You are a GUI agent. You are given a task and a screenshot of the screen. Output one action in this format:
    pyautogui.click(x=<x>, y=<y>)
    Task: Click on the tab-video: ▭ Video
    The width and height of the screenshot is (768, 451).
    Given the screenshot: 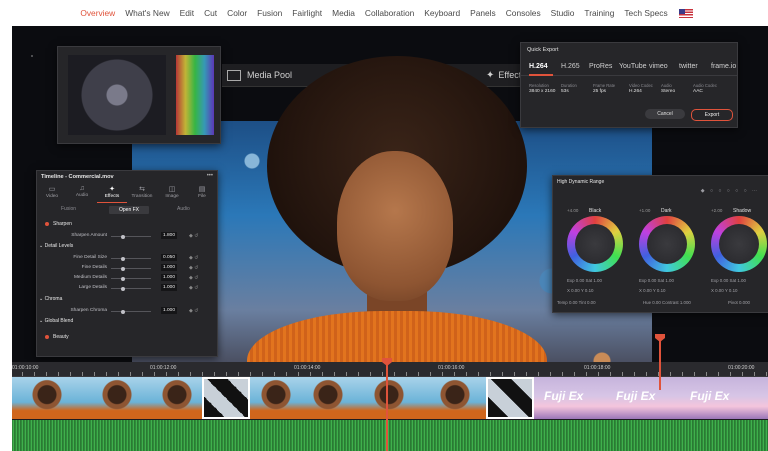 What is the action you would take?
    pyautogui.click(x=52, y=192)
    